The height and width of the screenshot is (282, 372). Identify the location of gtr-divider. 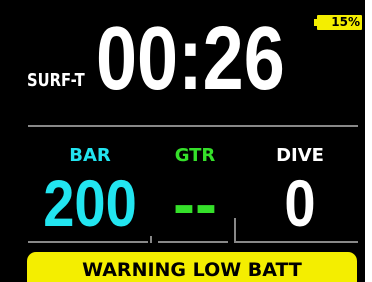
(193, 242).